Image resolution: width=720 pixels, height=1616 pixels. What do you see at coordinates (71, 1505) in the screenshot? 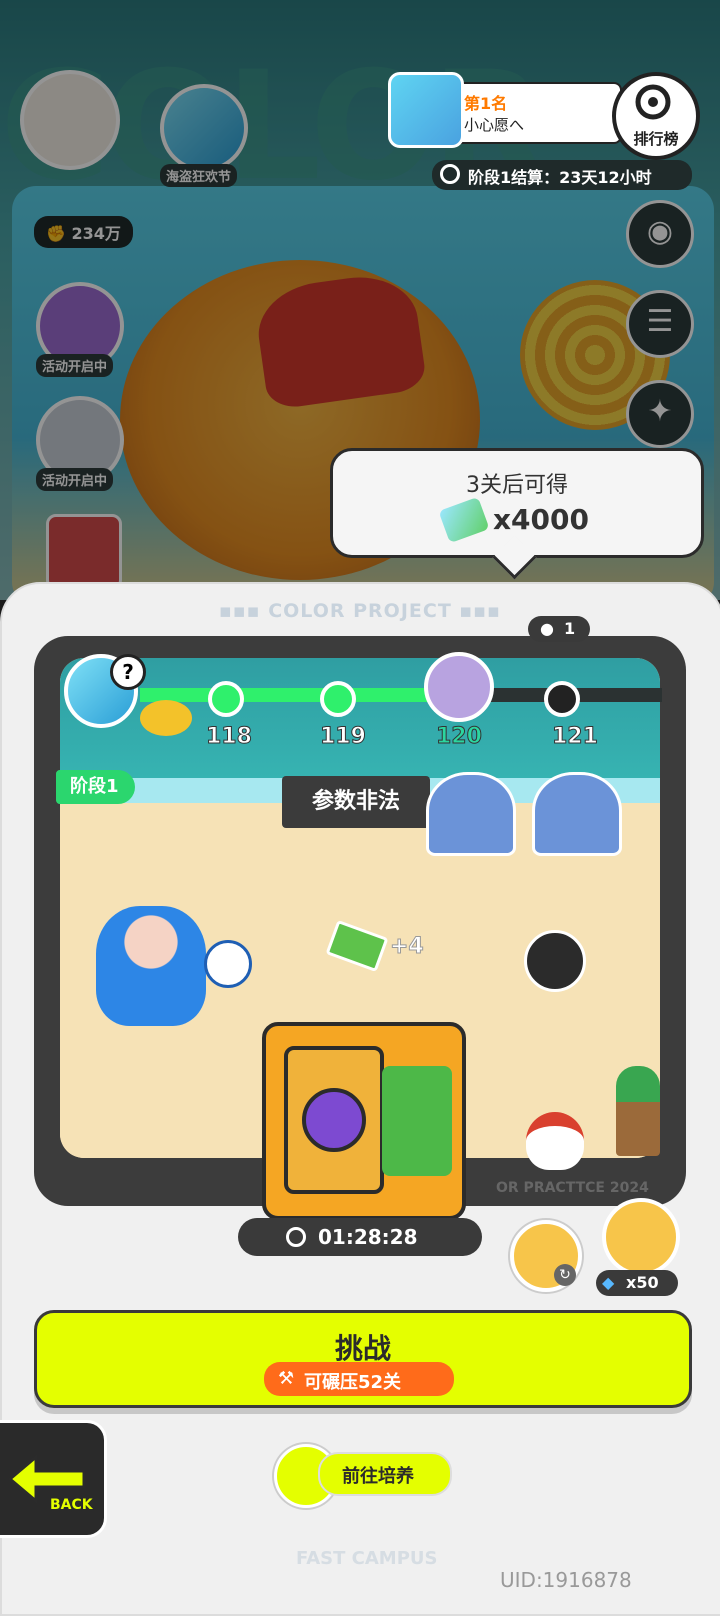
I see `back-label: BACK` at bounding box center [71, 1505].